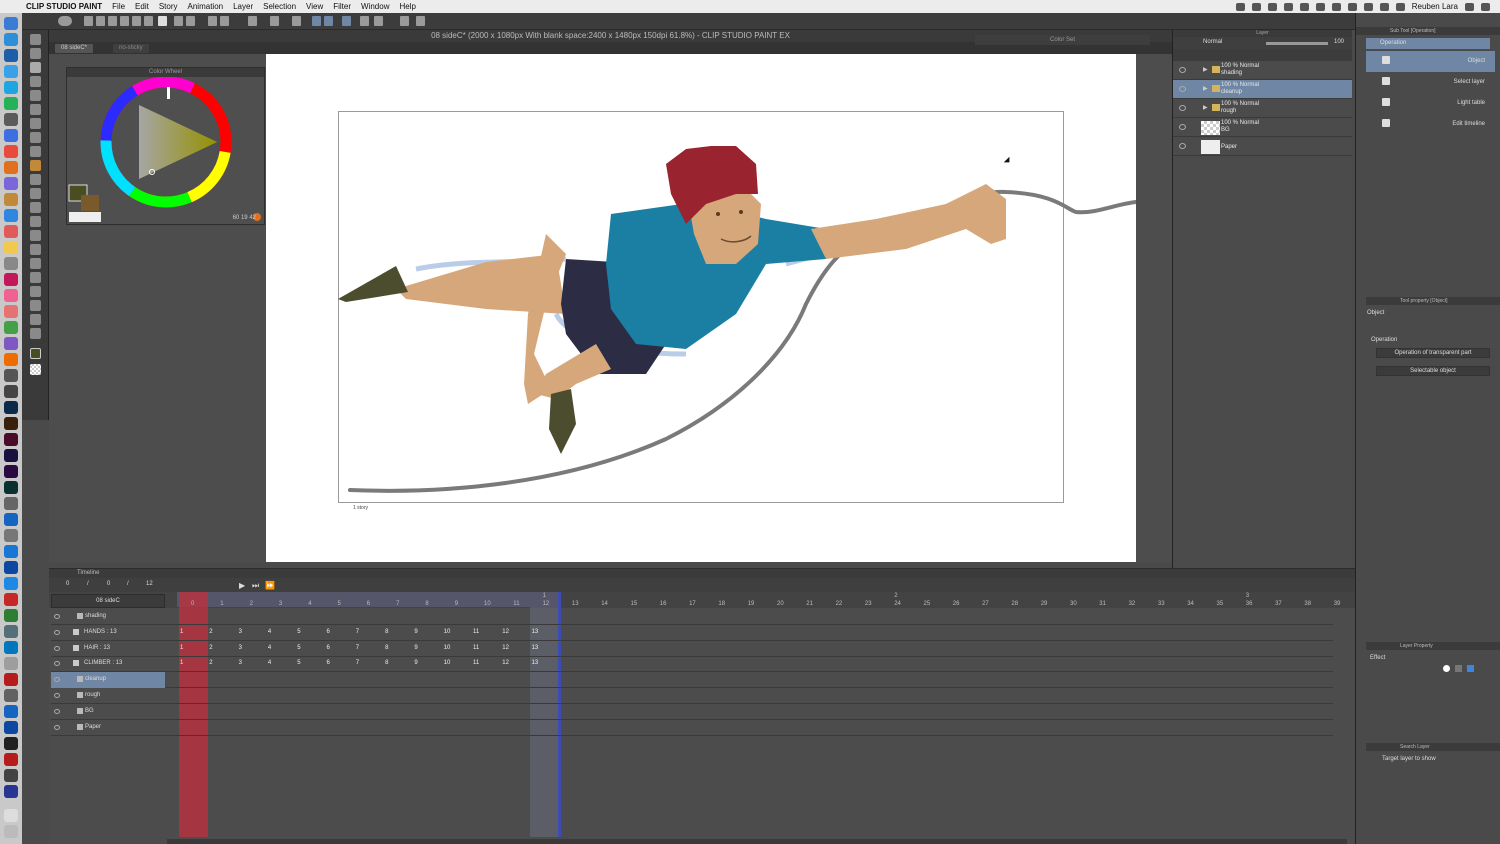 Image resolution: width=1500 pixels, height=844 pixels. Describe the element at coordinates (181, 663) in the screenshot. I see `cell-number: 1` at that location.